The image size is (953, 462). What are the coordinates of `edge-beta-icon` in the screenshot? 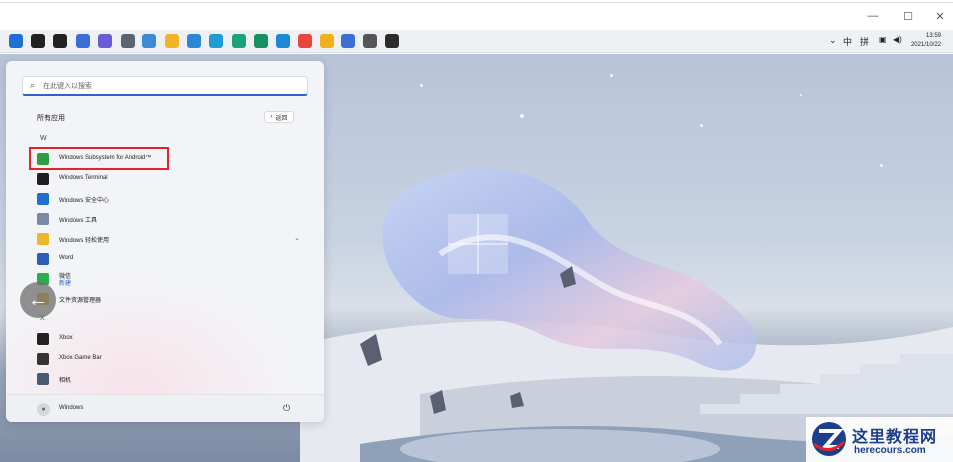 It's located at (239, 41).